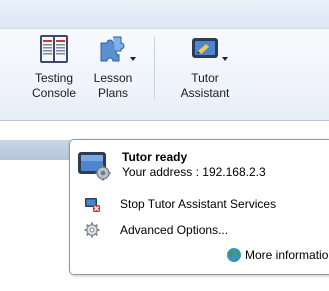 The height and width of the screenshot is (291, 329). Describe the element at coordinates (155, 157) in the screenshot. I see `popup-title: Tutor ready` at that location.